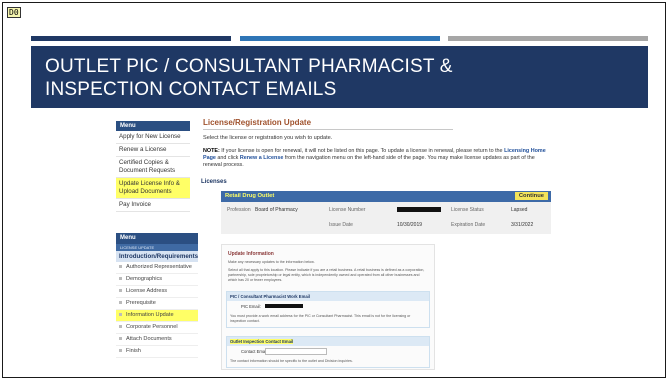 The image size is (670, 382). What do you see at coordinates (419, 209) in the screenshot?
I see `redacted-license-number` at bounding box center [419, 209].